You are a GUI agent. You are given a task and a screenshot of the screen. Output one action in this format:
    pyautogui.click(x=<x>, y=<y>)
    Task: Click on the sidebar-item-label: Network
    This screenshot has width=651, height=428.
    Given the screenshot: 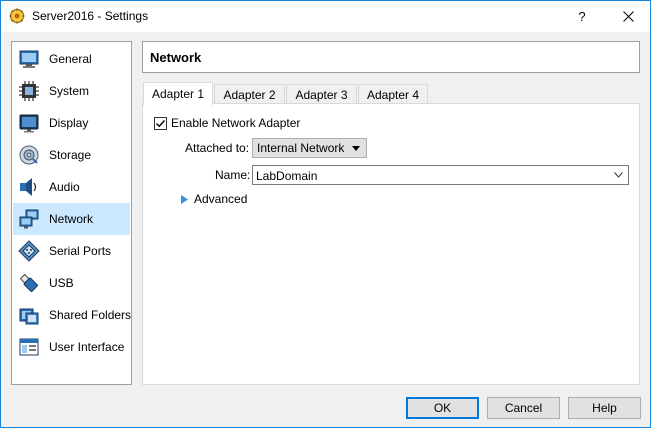 What is the action you would take?
    pyautogui.click(x=71, y=219)
    